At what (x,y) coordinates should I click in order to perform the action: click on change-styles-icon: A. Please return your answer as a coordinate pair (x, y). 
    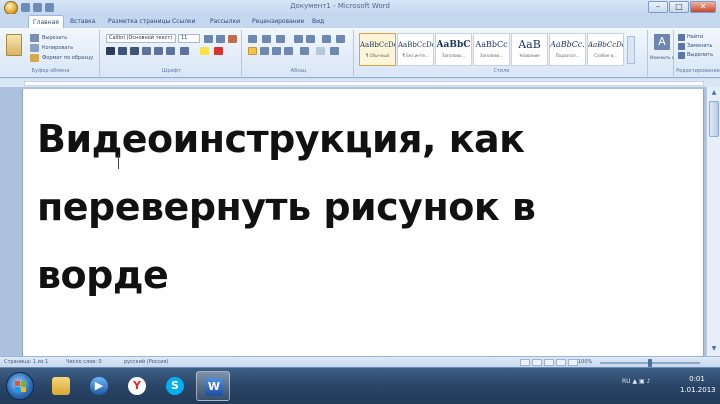
    Looking at the image, I should click on (662, 42).